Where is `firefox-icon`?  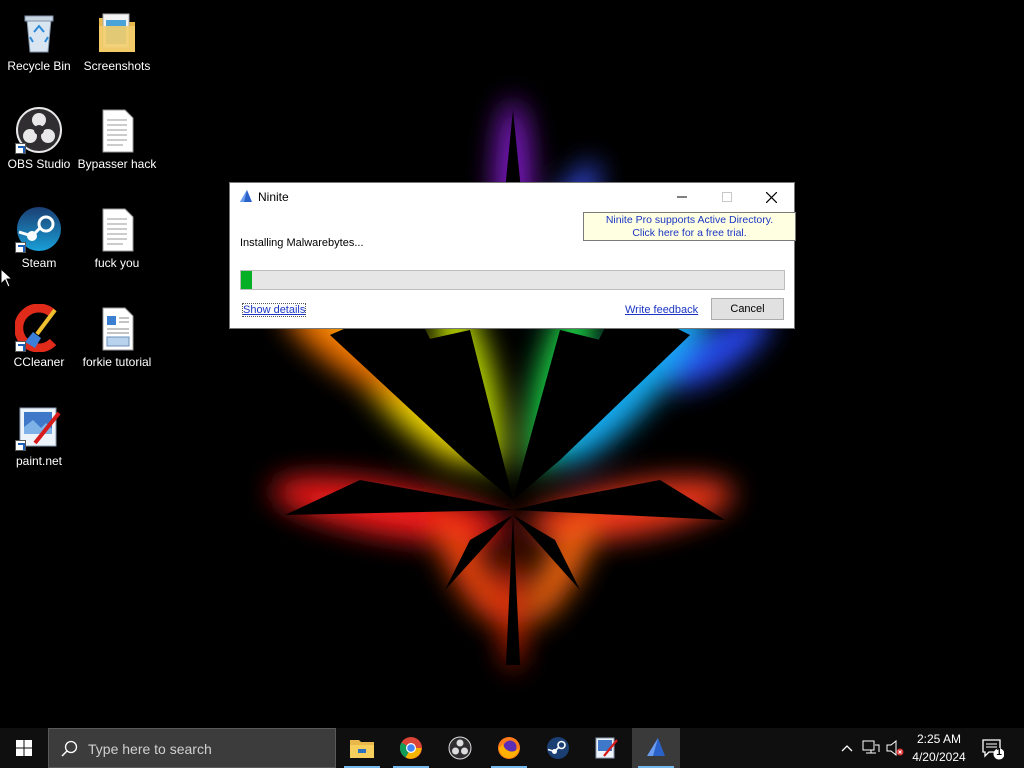
firefox-icon is located at coordinates (509, 748).